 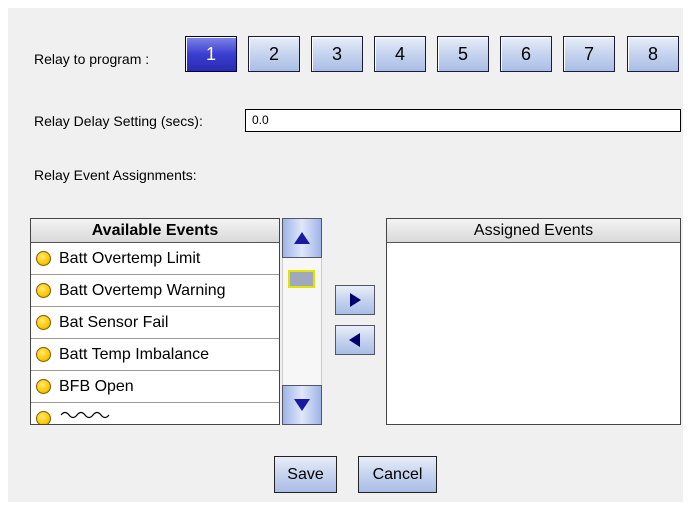 I want to click on unassign-event-button, so click(x=355, y=340).